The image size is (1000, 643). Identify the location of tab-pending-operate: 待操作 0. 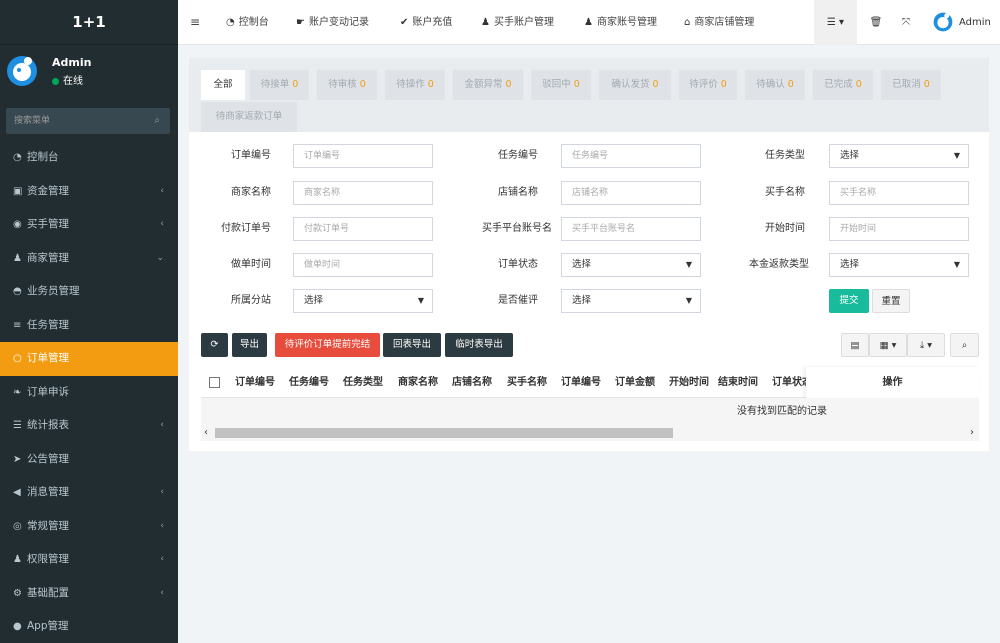
(415, 85).